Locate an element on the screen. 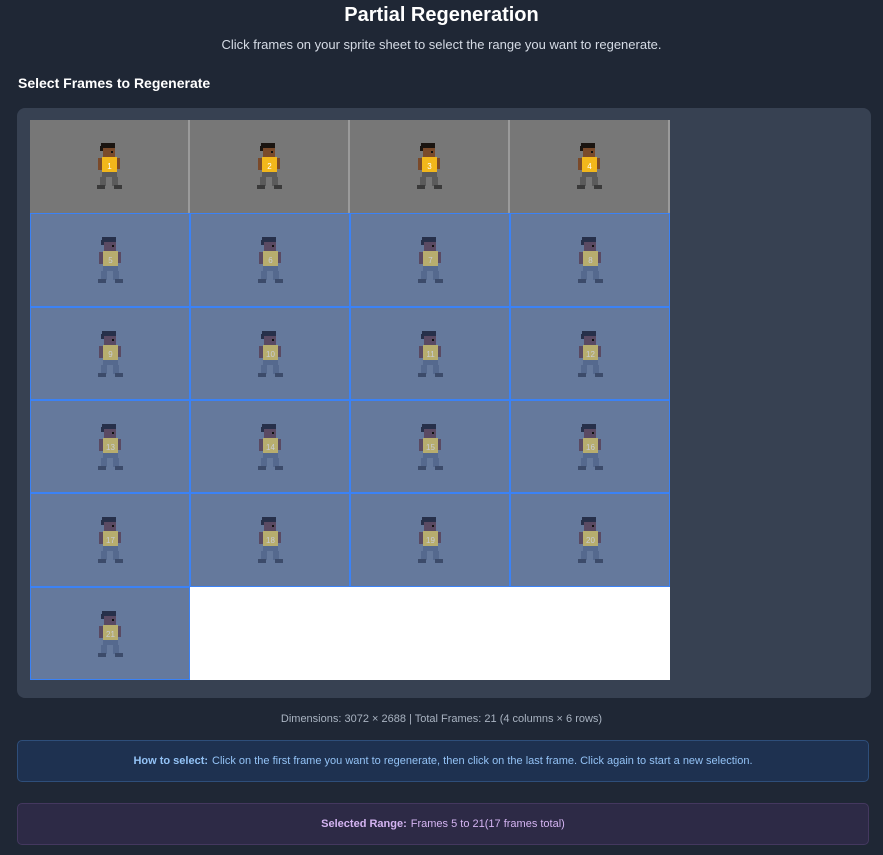 The image size is (883, 855). section-heading: Select Frames to Regenerate is located at coordinates (114, 83).